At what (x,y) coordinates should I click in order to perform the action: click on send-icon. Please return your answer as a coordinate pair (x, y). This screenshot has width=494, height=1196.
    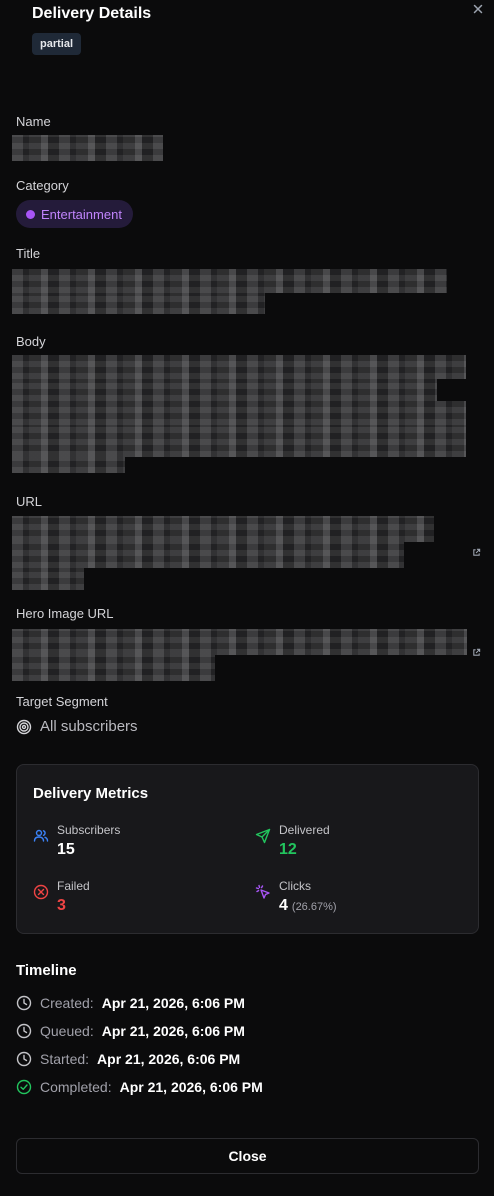
    Looking at the image, I should click on (263, 836).